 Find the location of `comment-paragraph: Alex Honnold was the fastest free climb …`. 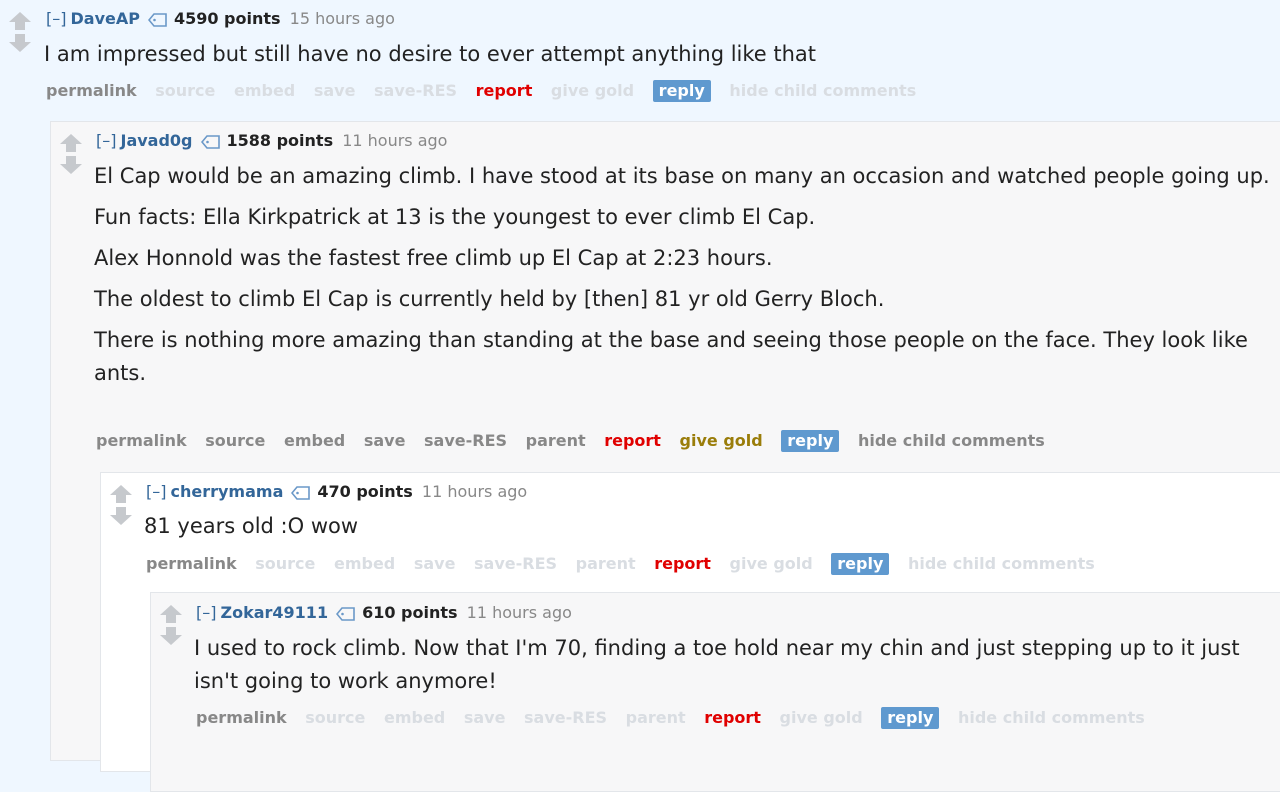

comment-paragraph: Alex Honnold was the fastest free climb … is located at coordinates (433, 258).